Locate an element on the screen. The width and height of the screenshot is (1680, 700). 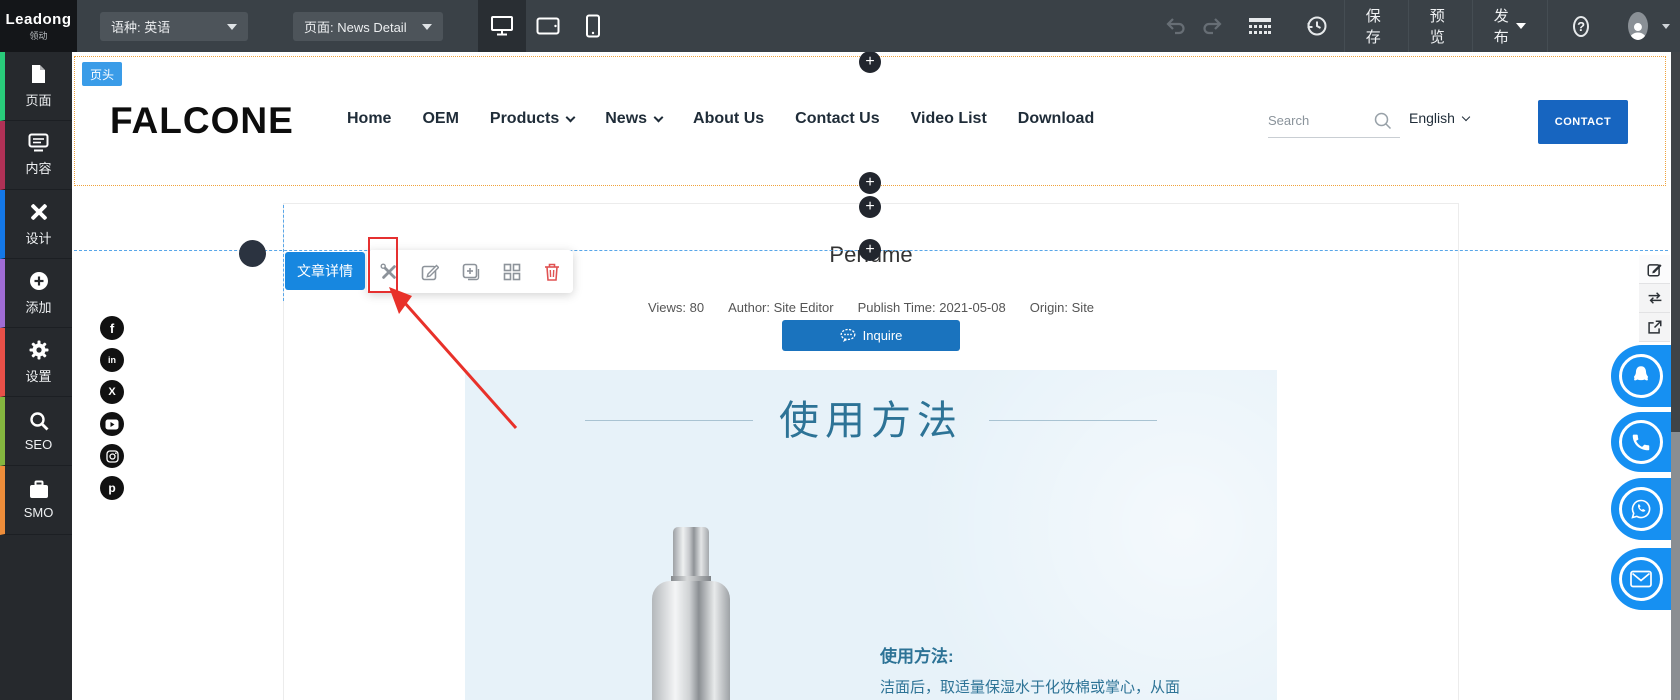
article-block-label: 文章详情 is located at coordinates (325, 271).